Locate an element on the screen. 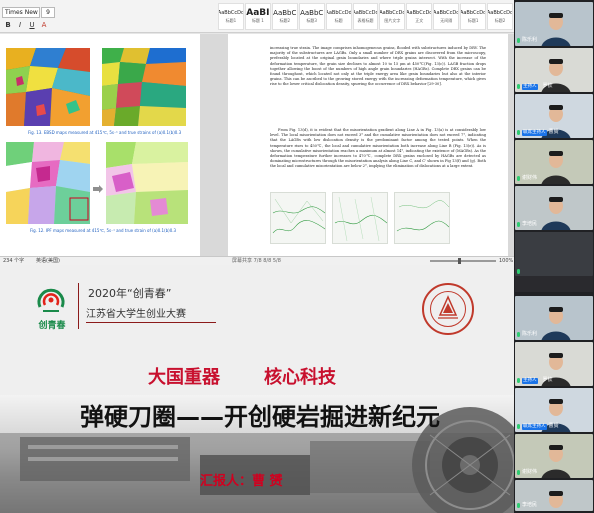 This screenshot has height=513, width=594. style-item: AaBI 标题 1 is located at coordinates (257, 16).